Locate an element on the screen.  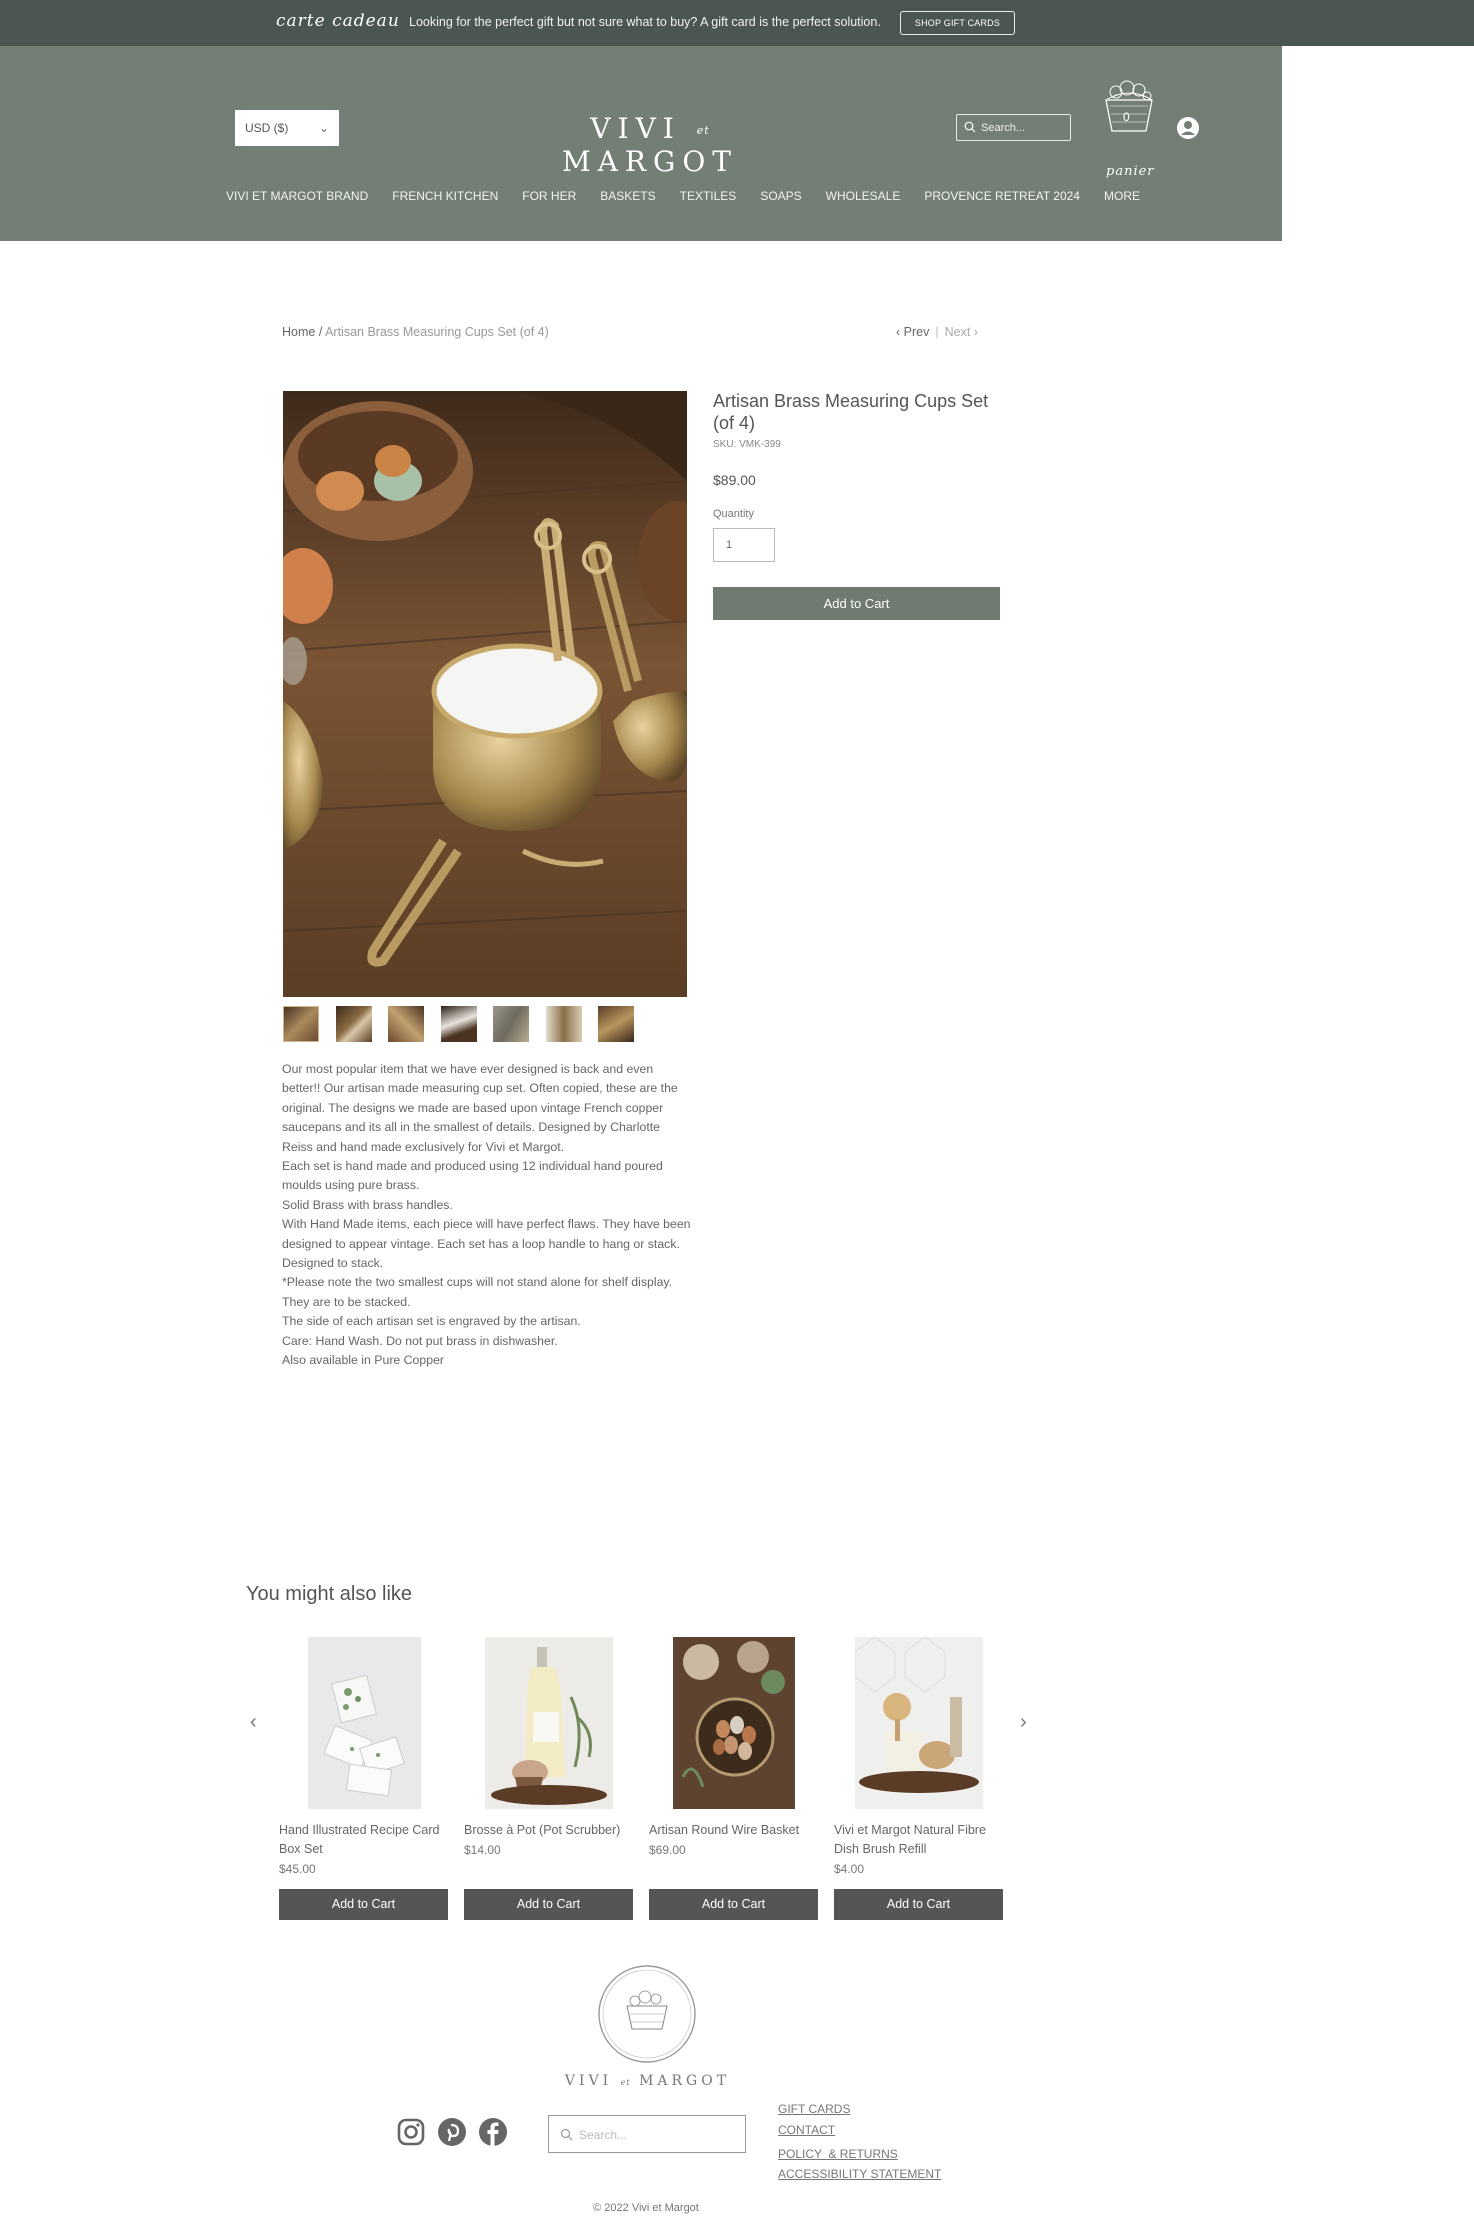
gift-card-brand: carte cadeau is located at coordinates (338, 21).